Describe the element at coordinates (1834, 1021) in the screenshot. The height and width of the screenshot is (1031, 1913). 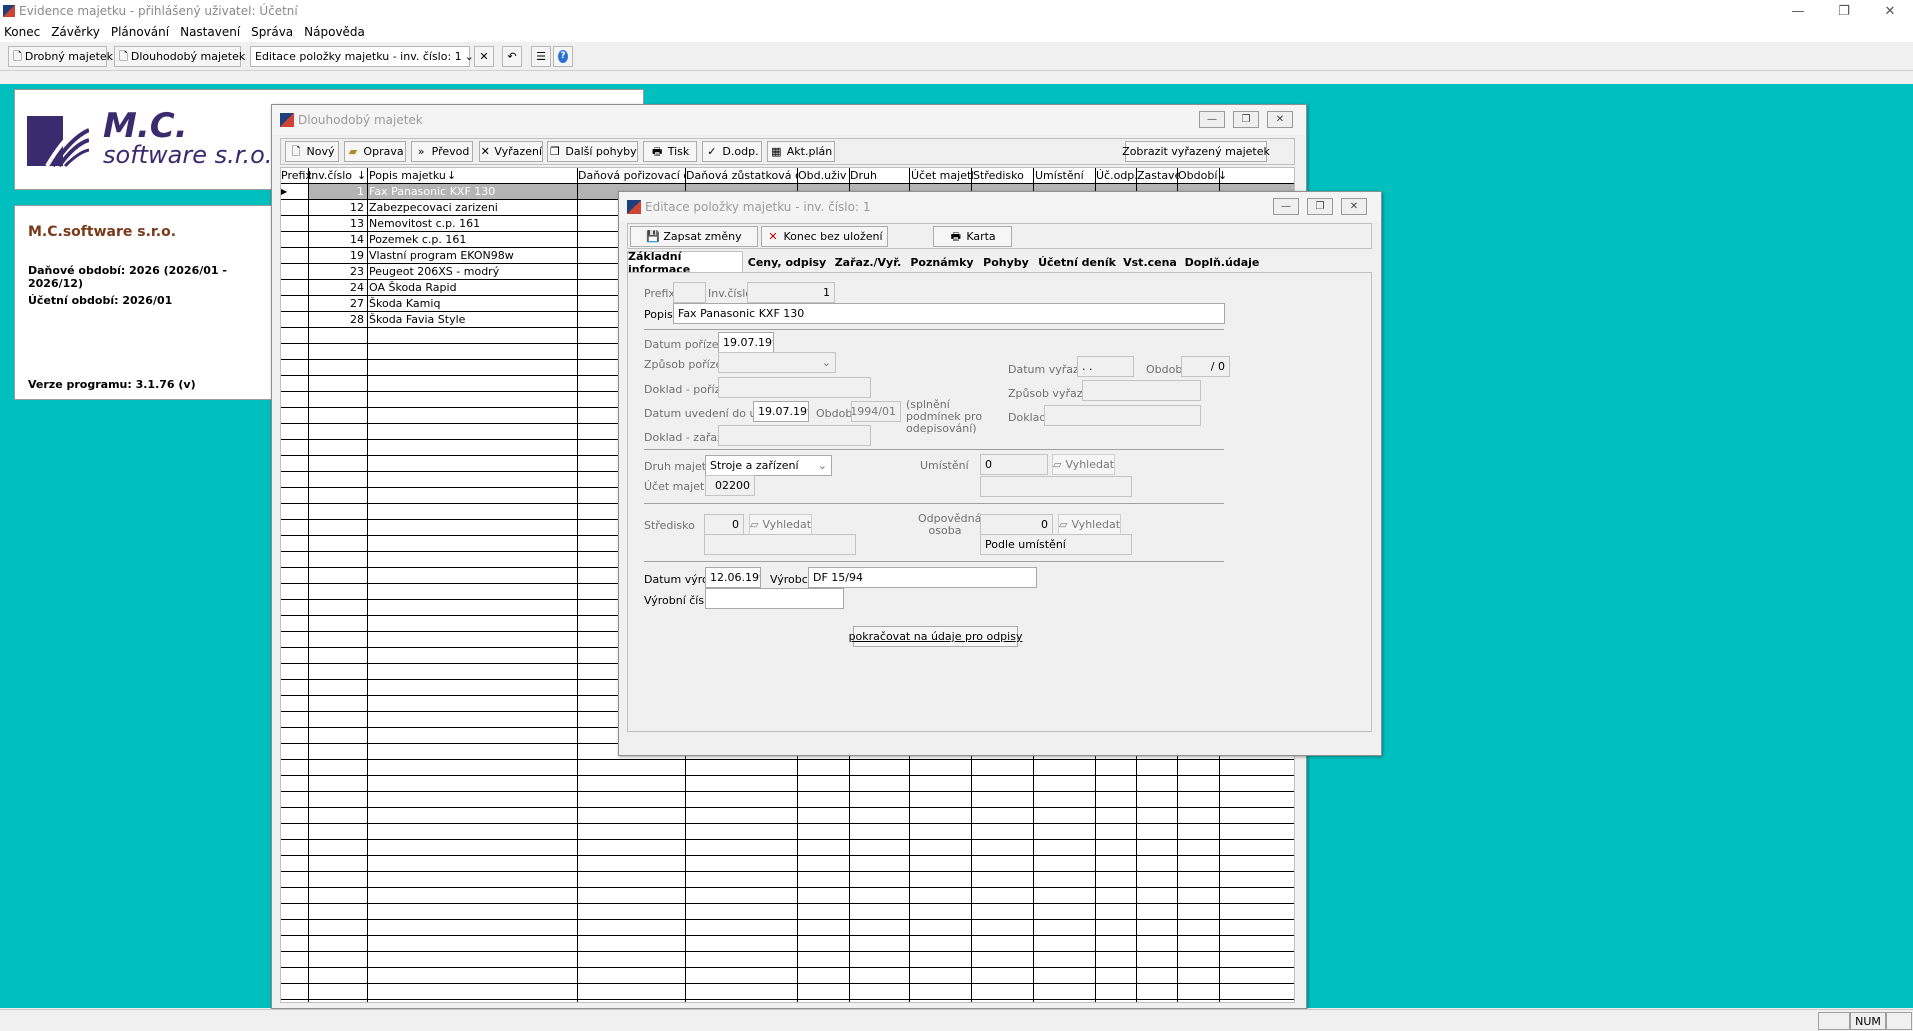
I see `status-pane` at that location.